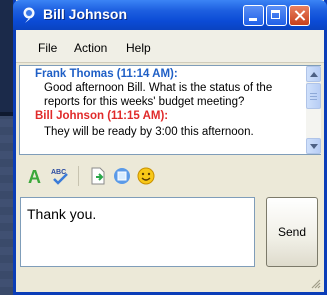 This screenshot has height=295, width=327. Describe the element at coordinates (102, 116) in the screenshot. I see `message-sender: Bill Johnson (11:15 AM):` at that location.